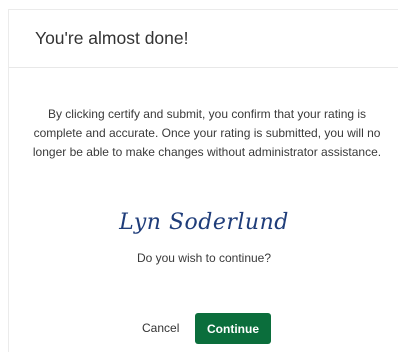  What do you see at coordinates (233, 328) in the screenshot?
I see `continue-button: Continue` at bounding box center [233, 328].